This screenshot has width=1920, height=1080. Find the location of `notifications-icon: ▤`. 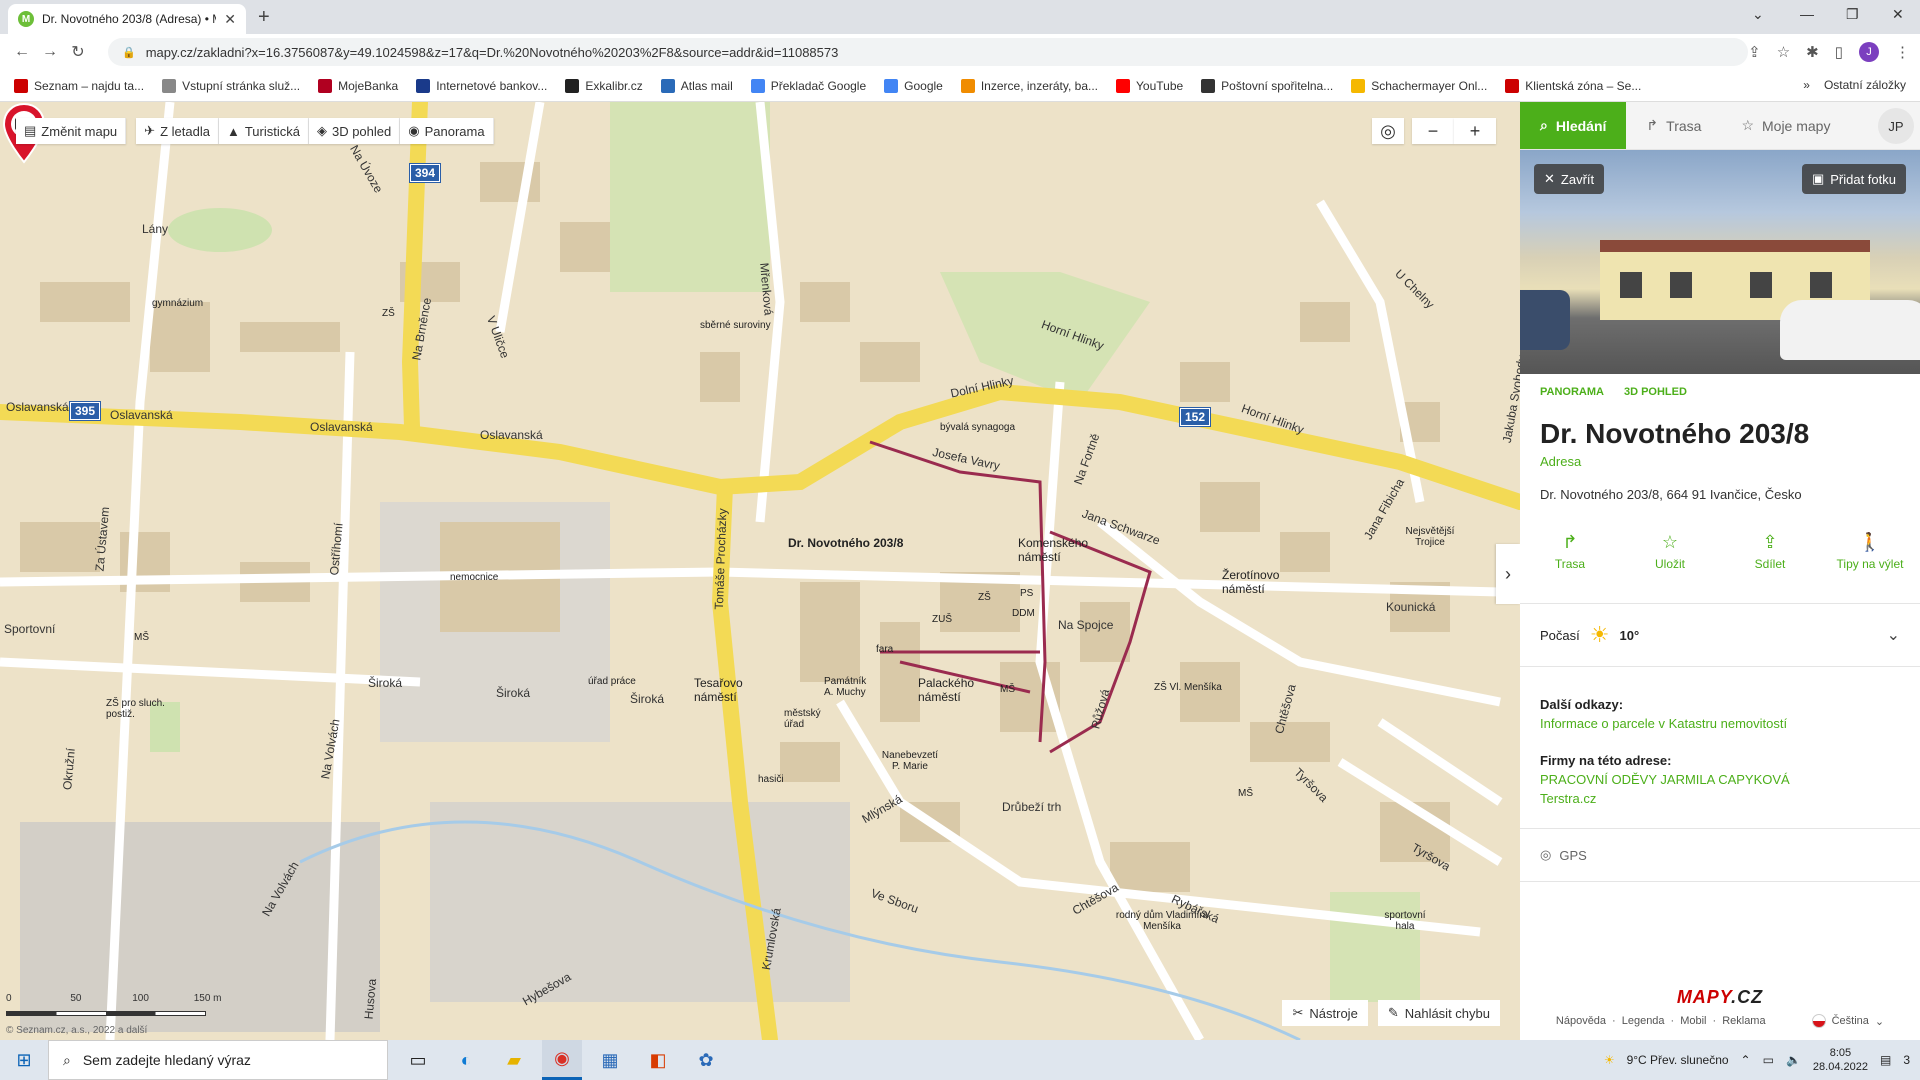

notifications-icon: ▤ is located at coordinates (1885, 1060).